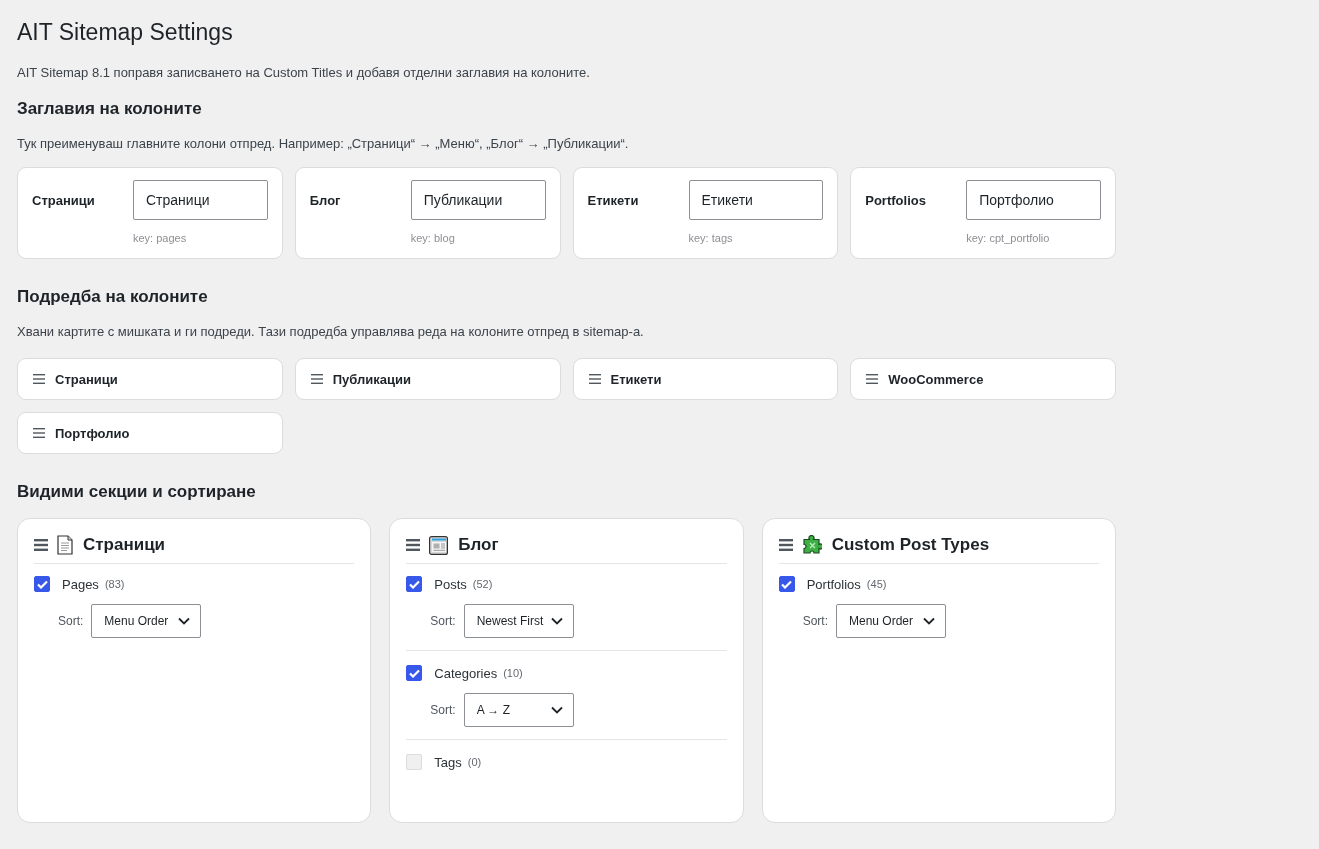  What do you see at coordinates (125, 32) in the screenshot?
I see `page-title: AIT Sitemap Settings` at bounding box center [125, 32].